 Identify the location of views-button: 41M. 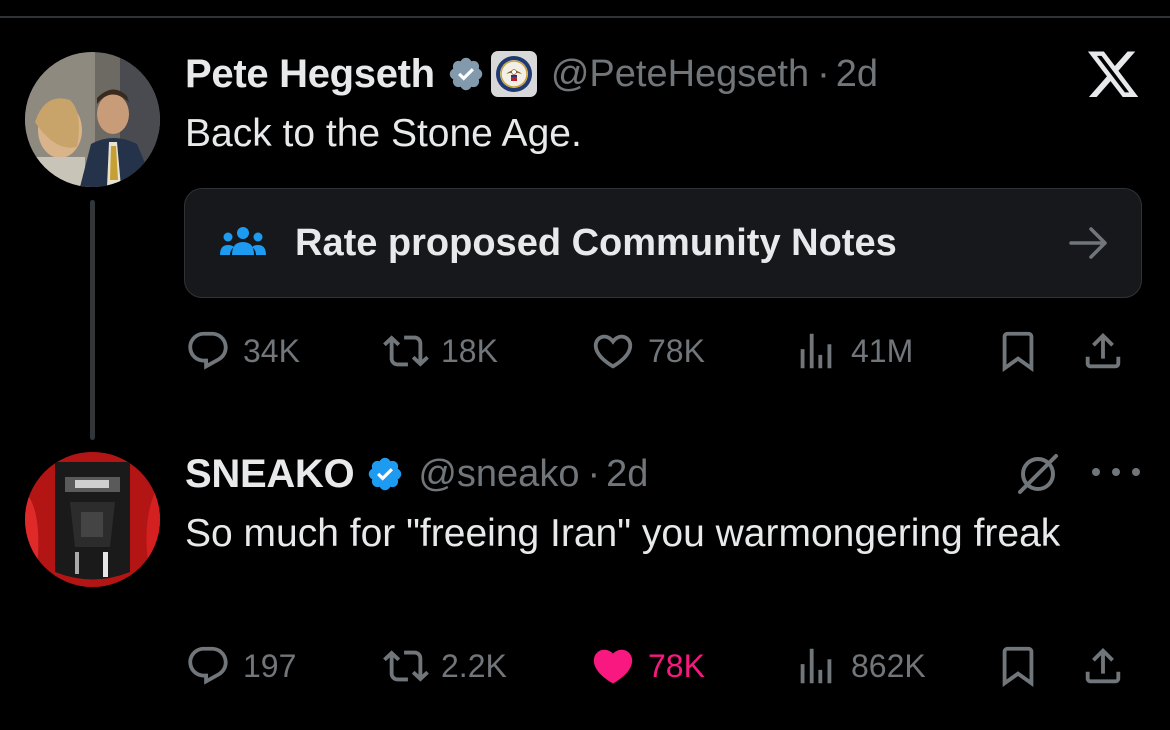
(853, 351).